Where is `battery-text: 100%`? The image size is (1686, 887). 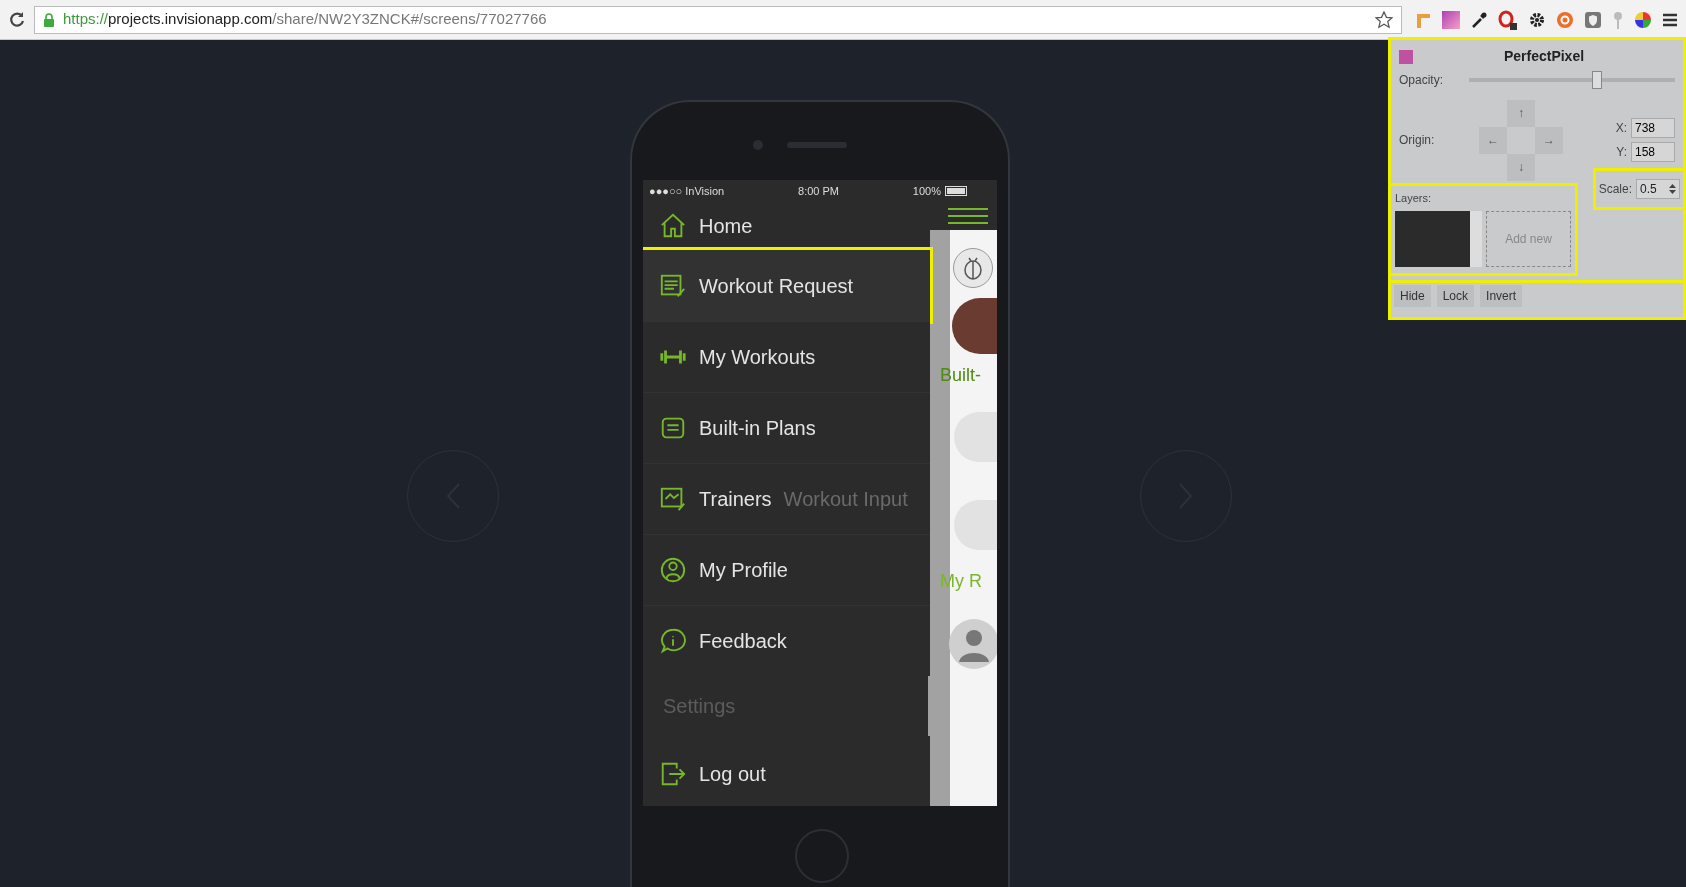
battery-text: 100% is located at coordinates (926, 191).